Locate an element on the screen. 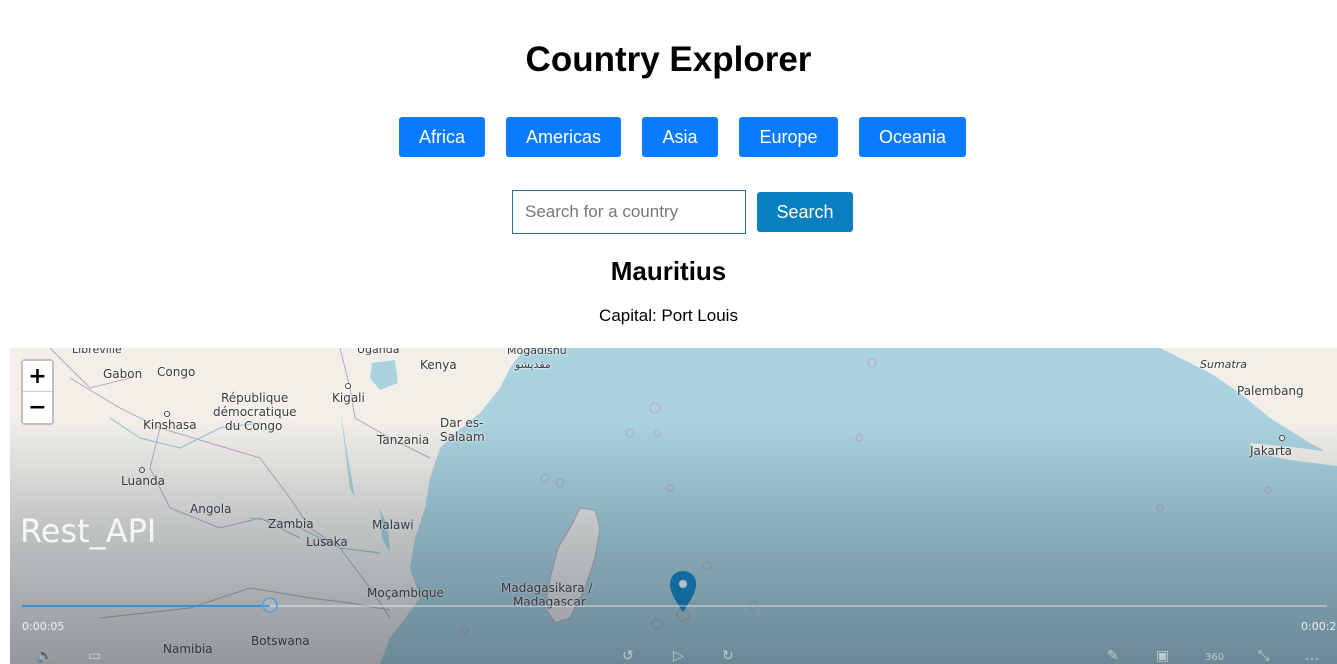 This screenshot has width=1337, height=664. map-label: Kenya is located at coordinates (438, 365).